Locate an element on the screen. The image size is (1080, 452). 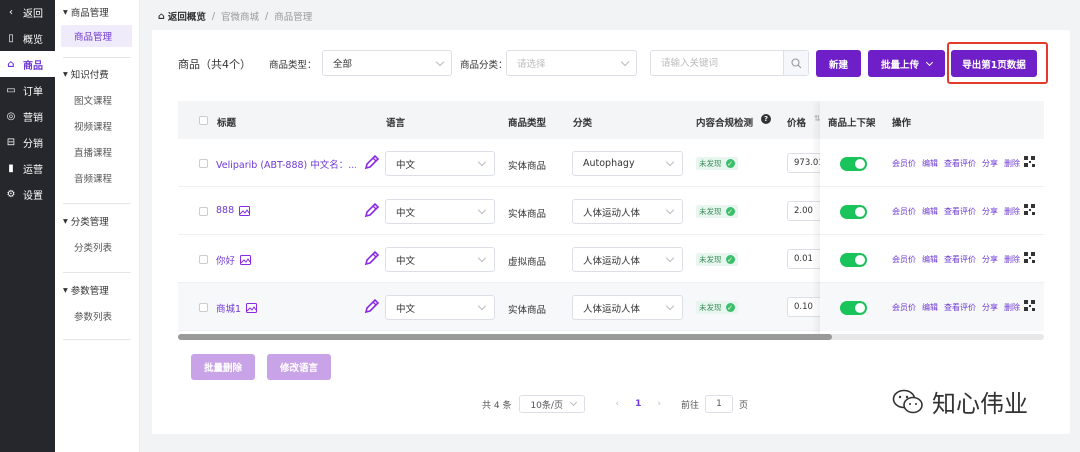
search-button is located at coordinates (795, 63).